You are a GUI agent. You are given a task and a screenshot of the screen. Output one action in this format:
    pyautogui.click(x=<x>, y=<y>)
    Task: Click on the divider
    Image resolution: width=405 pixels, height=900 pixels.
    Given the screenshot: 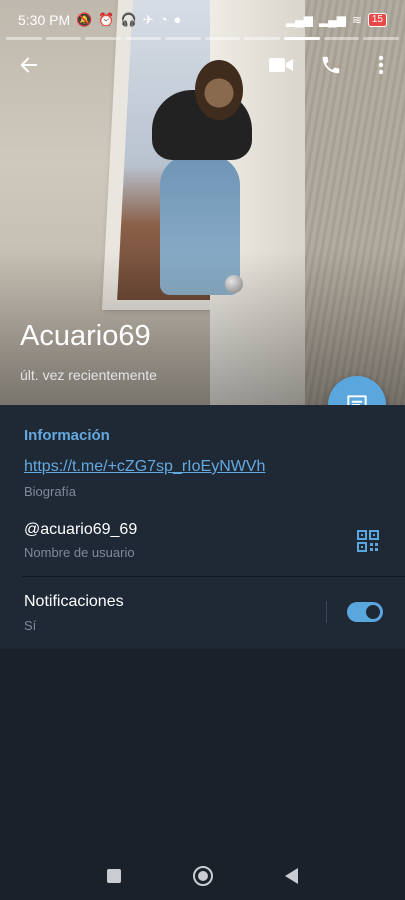 What is the action you would take?
    pyautogui.click(x=213, y=576)
    